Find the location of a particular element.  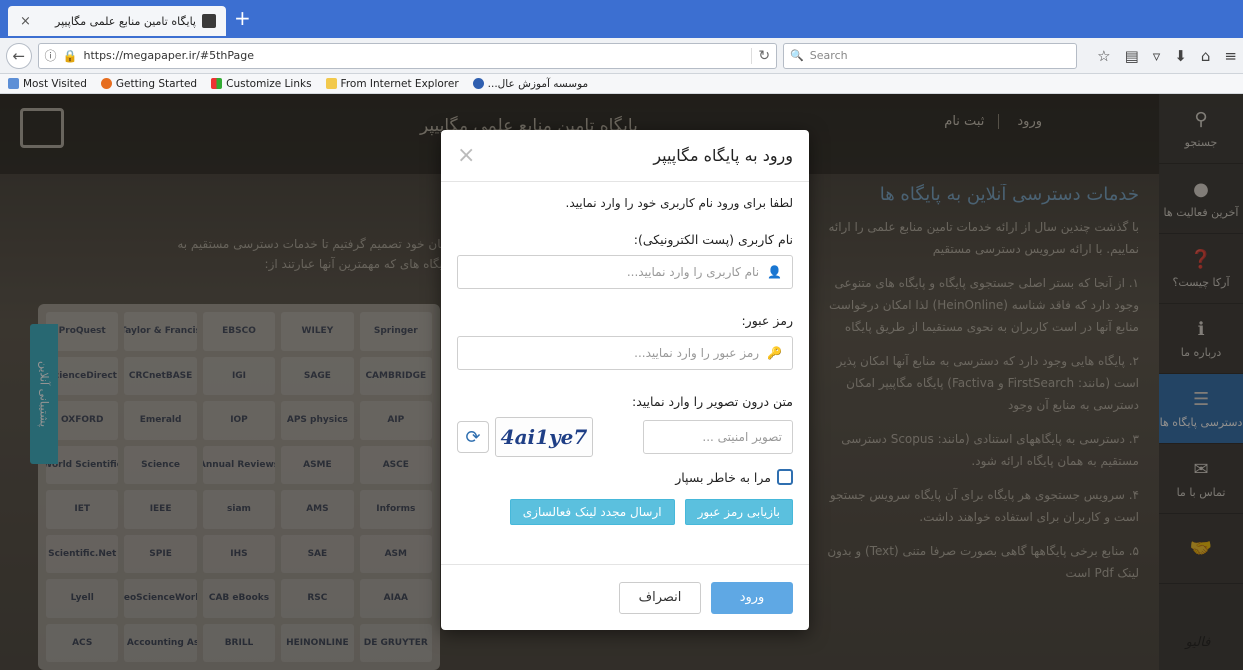

pocket-icon: ▿ is located at coordinates (1157, 56).